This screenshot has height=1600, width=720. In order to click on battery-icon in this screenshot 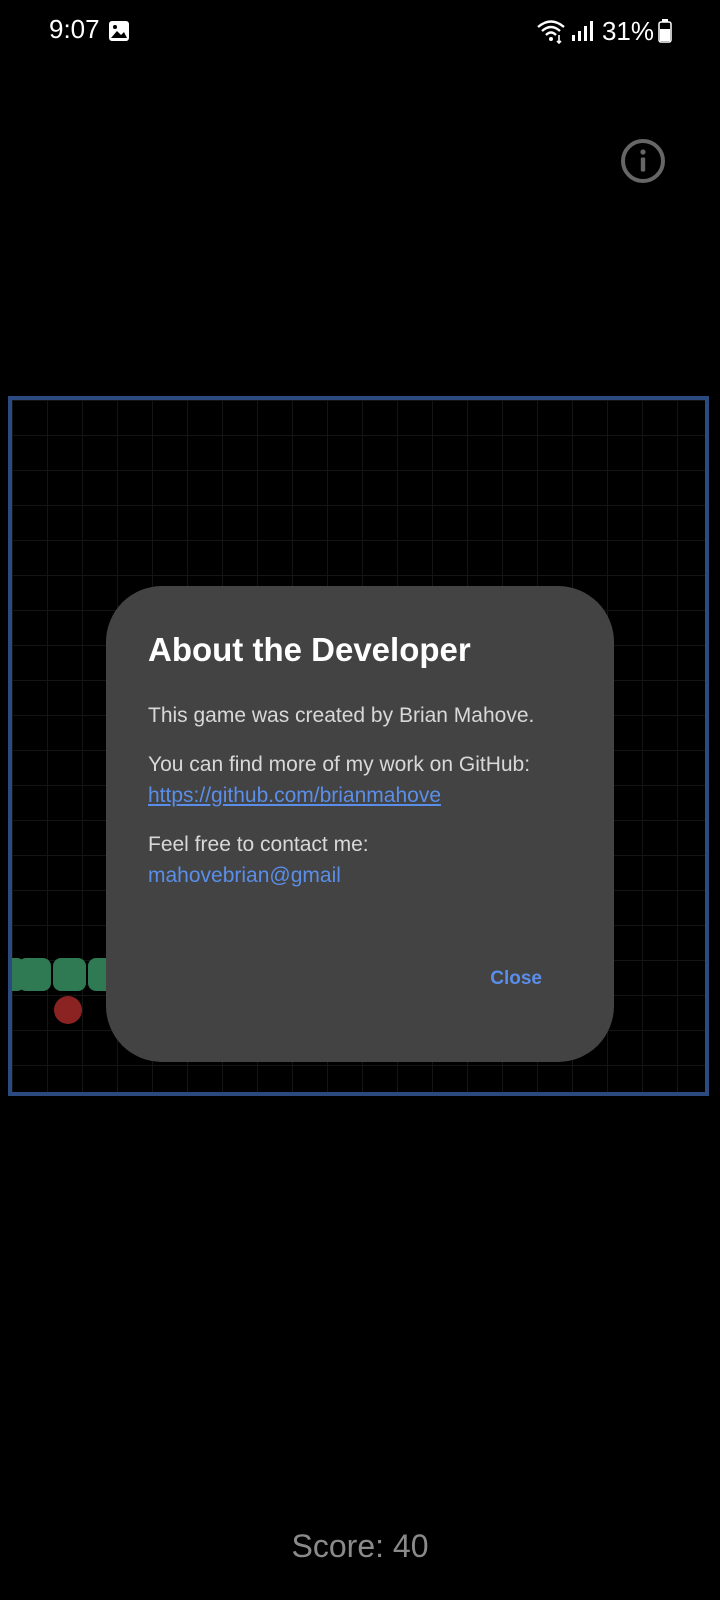, I will do `click(665, 31)`.